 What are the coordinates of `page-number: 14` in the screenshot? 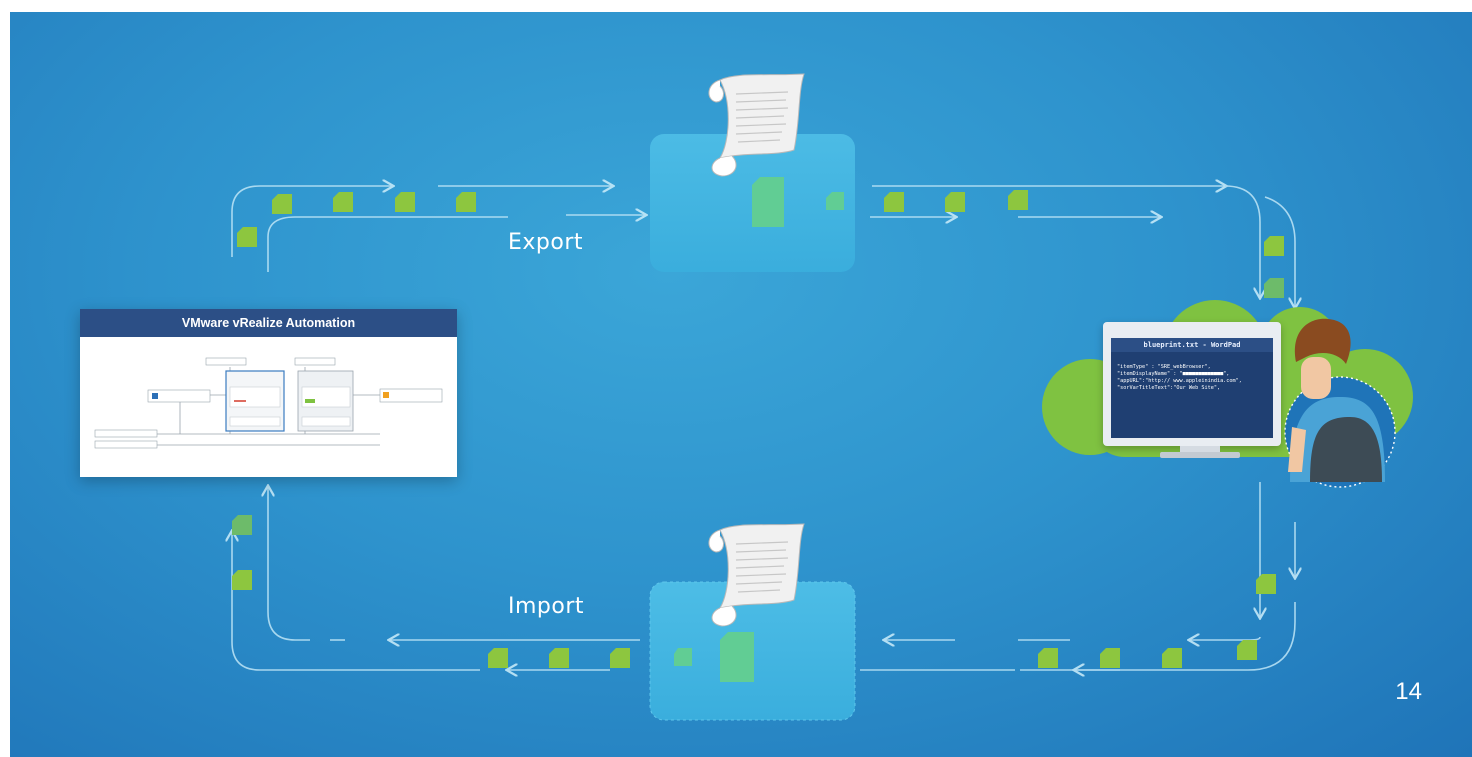 It's located at (1408, 691).